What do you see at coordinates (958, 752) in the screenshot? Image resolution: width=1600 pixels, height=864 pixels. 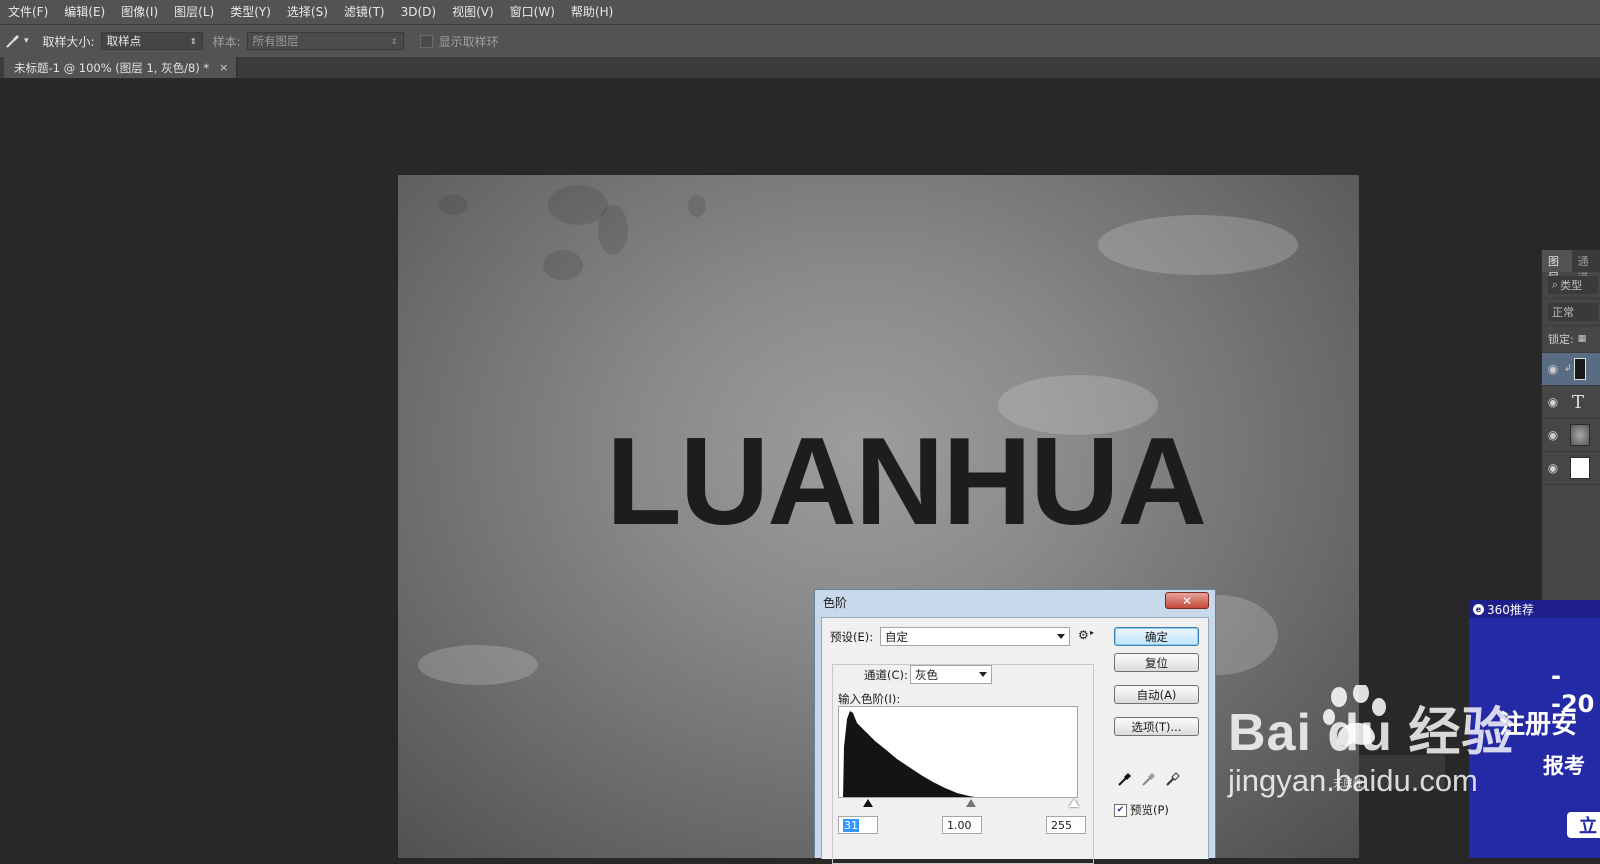 I see `histogram` at bounding box center [958, 752].